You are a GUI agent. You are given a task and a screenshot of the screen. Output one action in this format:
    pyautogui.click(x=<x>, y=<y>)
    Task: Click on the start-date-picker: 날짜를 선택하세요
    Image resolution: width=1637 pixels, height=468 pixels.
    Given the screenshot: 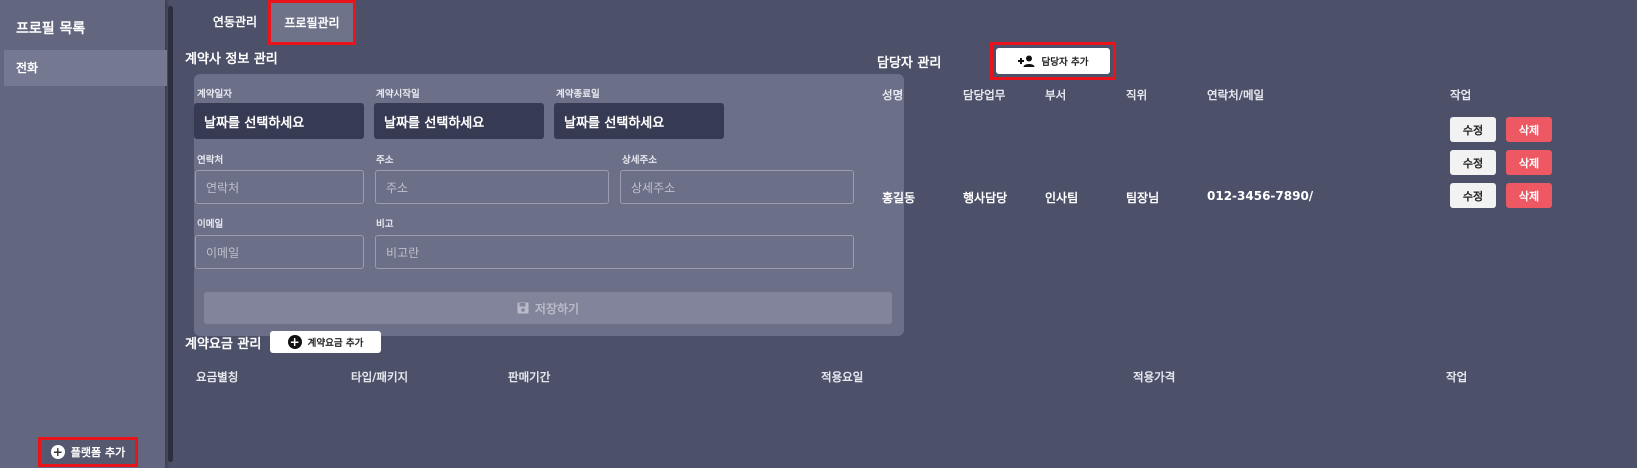 What is the action you would take?
    pyautogui.click(x=459, y=121)
    